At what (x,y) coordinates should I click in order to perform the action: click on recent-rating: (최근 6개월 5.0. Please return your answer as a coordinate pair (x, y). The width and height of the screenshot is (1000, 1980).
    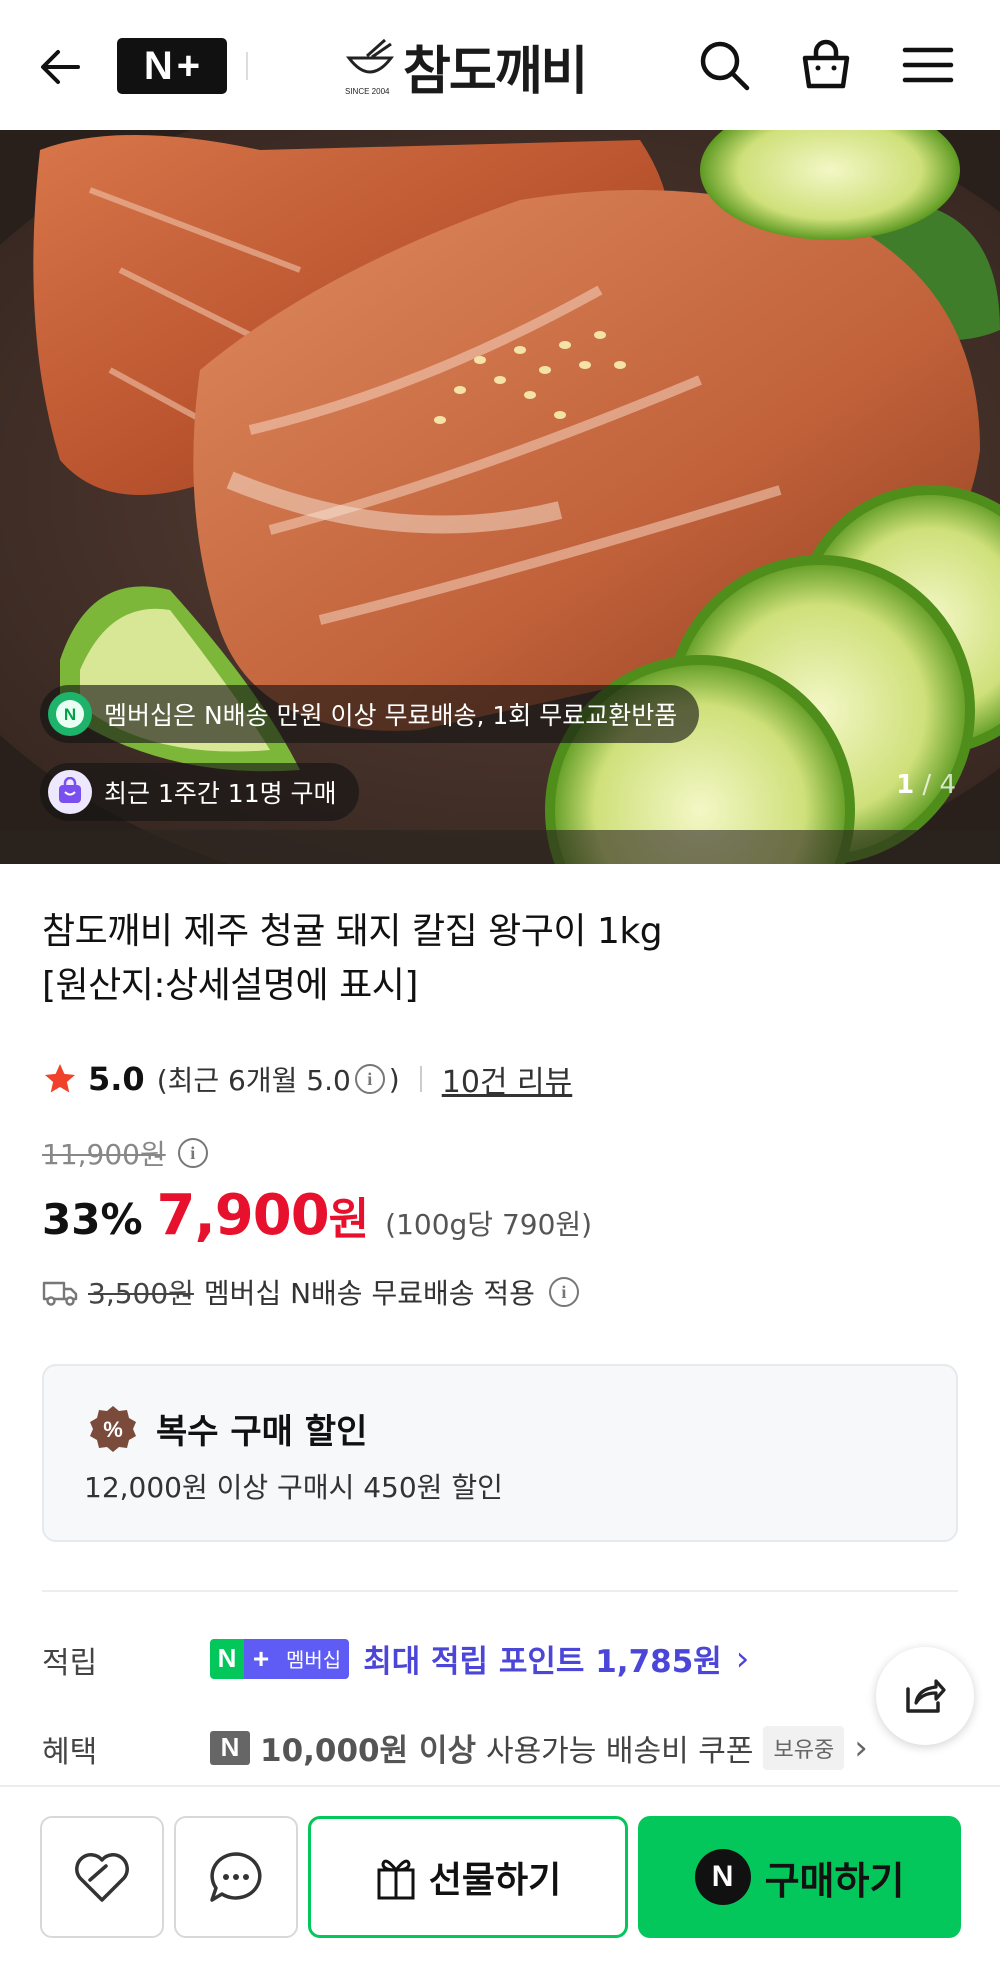
    Looking at the image, I should click on (254, 1079).